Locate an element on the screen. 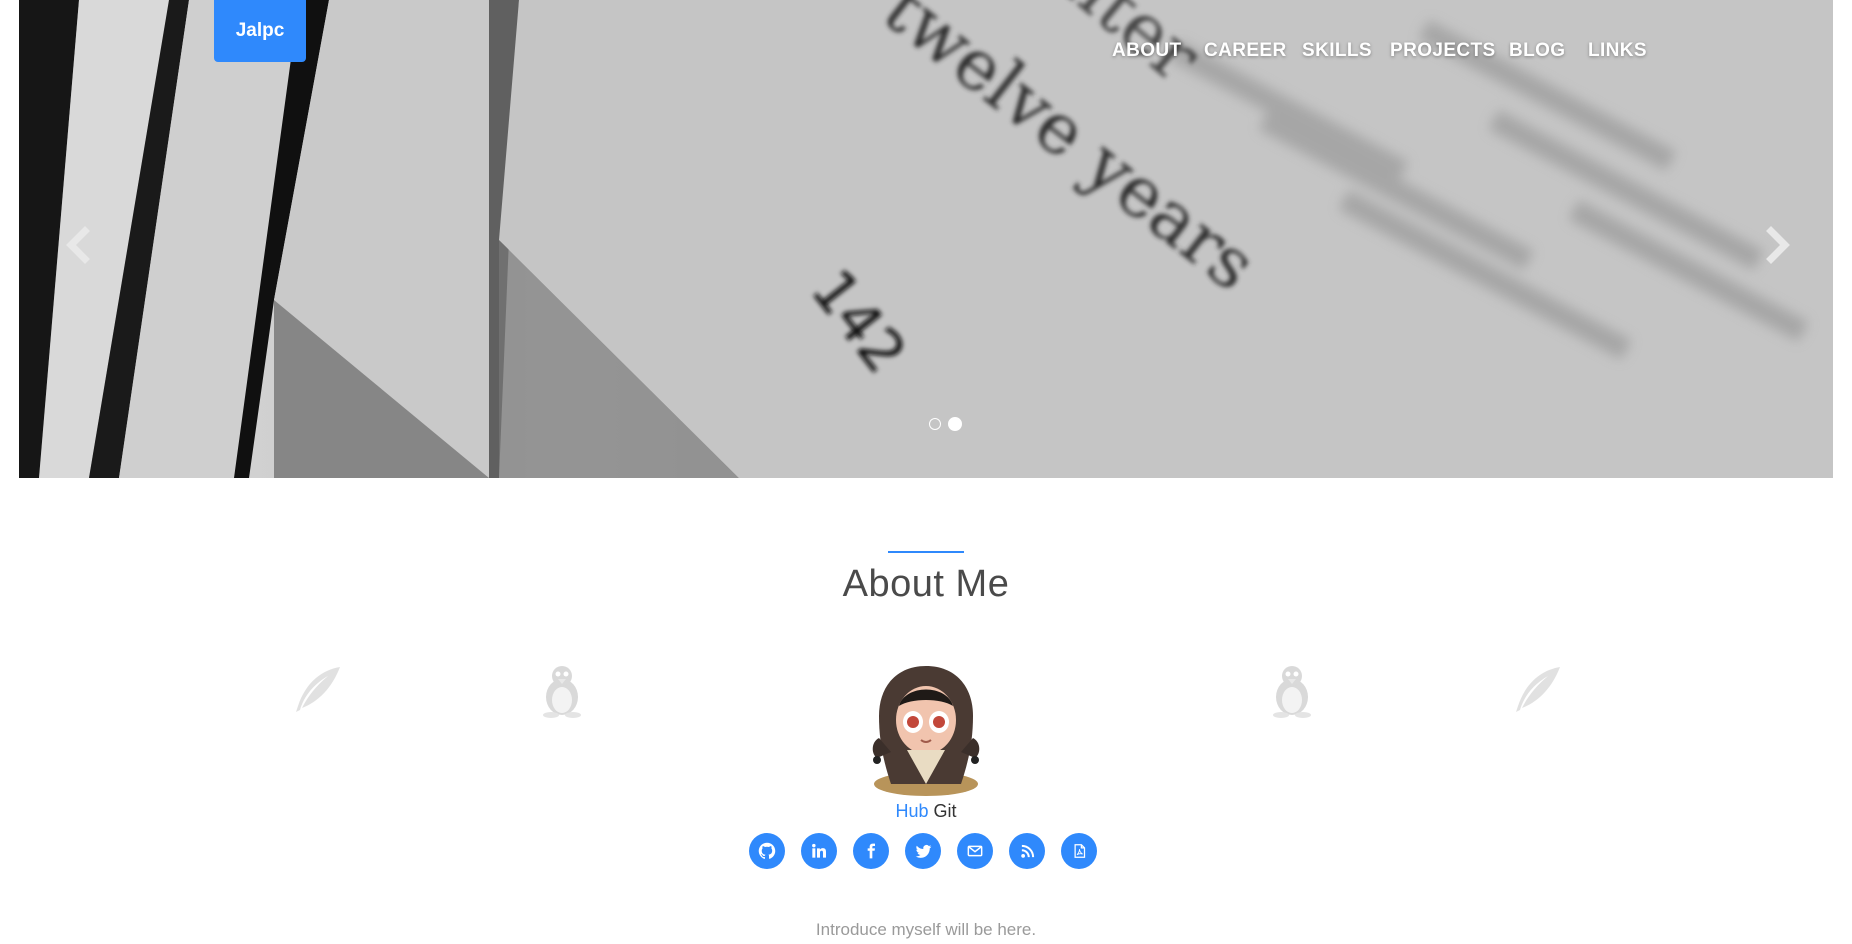 This screenshot has height=944, width=1852. nav-links: LINKS is located at coordinates (1617, 51).